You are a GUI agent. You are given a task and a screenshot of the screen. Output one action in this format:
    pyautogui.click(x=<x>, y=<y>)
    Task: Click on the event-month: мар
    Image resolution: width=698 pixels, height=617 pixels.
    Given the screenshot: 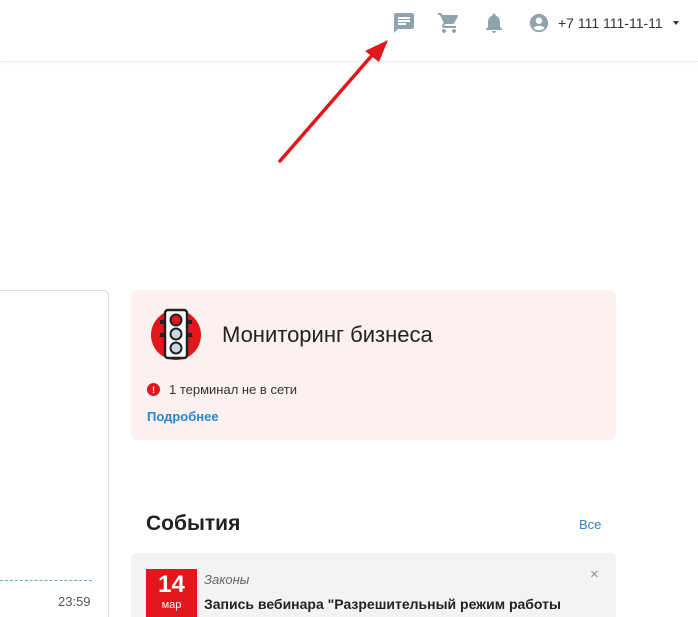 What is the action you would take?
    pyautogui.click(x=171, y=605)
    